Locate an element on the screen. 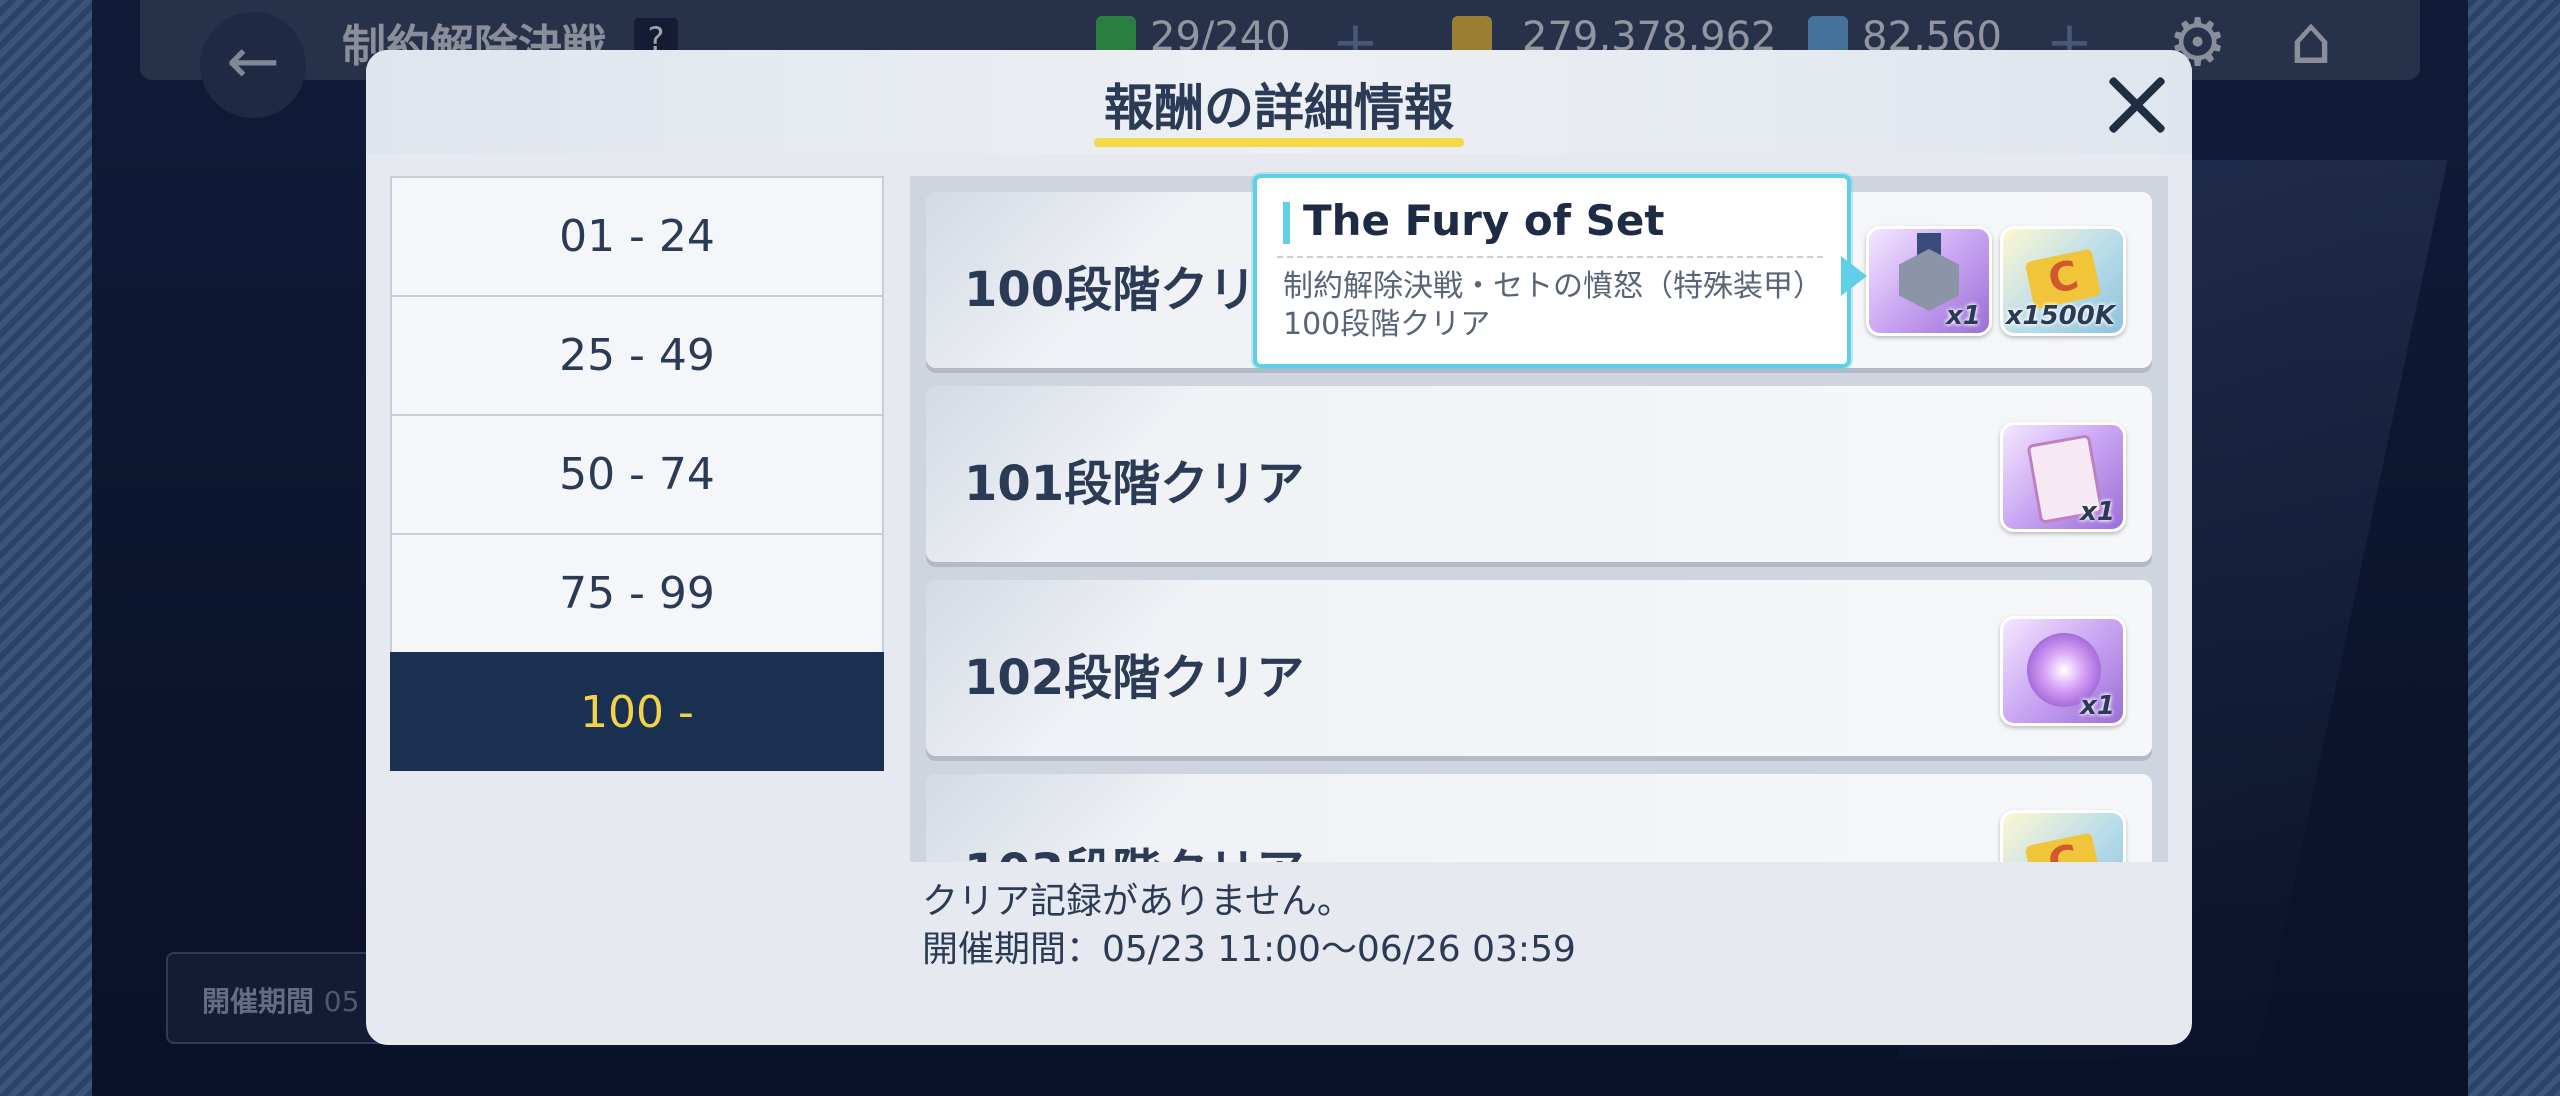 Image resolution: width=2560 pixels, height=1096 pixels. reward-row-label: 102段階クリア is located at coordinates (1134, 678).